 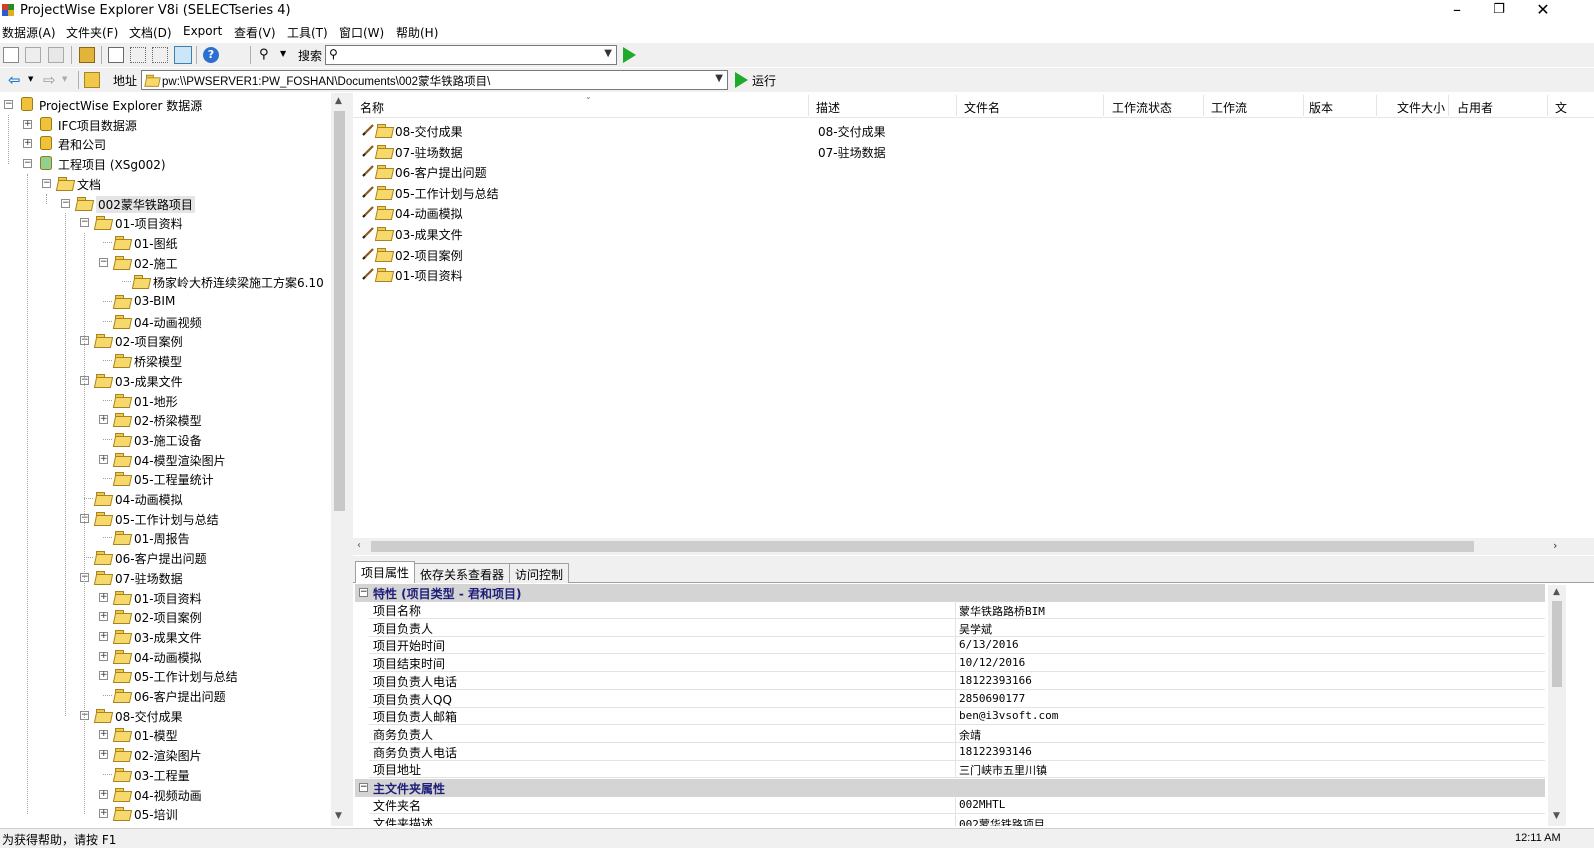 I want to click on print-icon, so click(x=87, y=55).